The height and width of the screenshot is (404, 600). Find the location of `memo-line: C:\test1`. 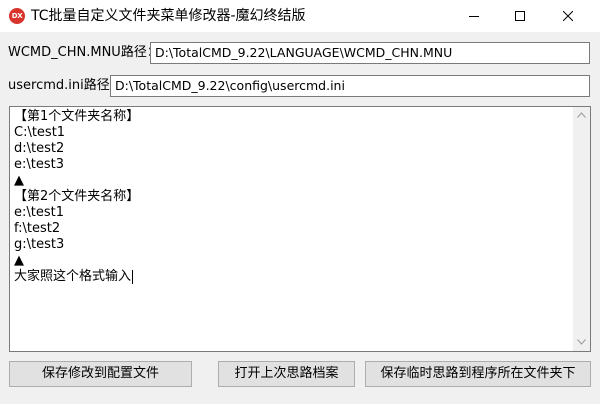

memo-line: C:\test1 is located at coordinates (40, 132).